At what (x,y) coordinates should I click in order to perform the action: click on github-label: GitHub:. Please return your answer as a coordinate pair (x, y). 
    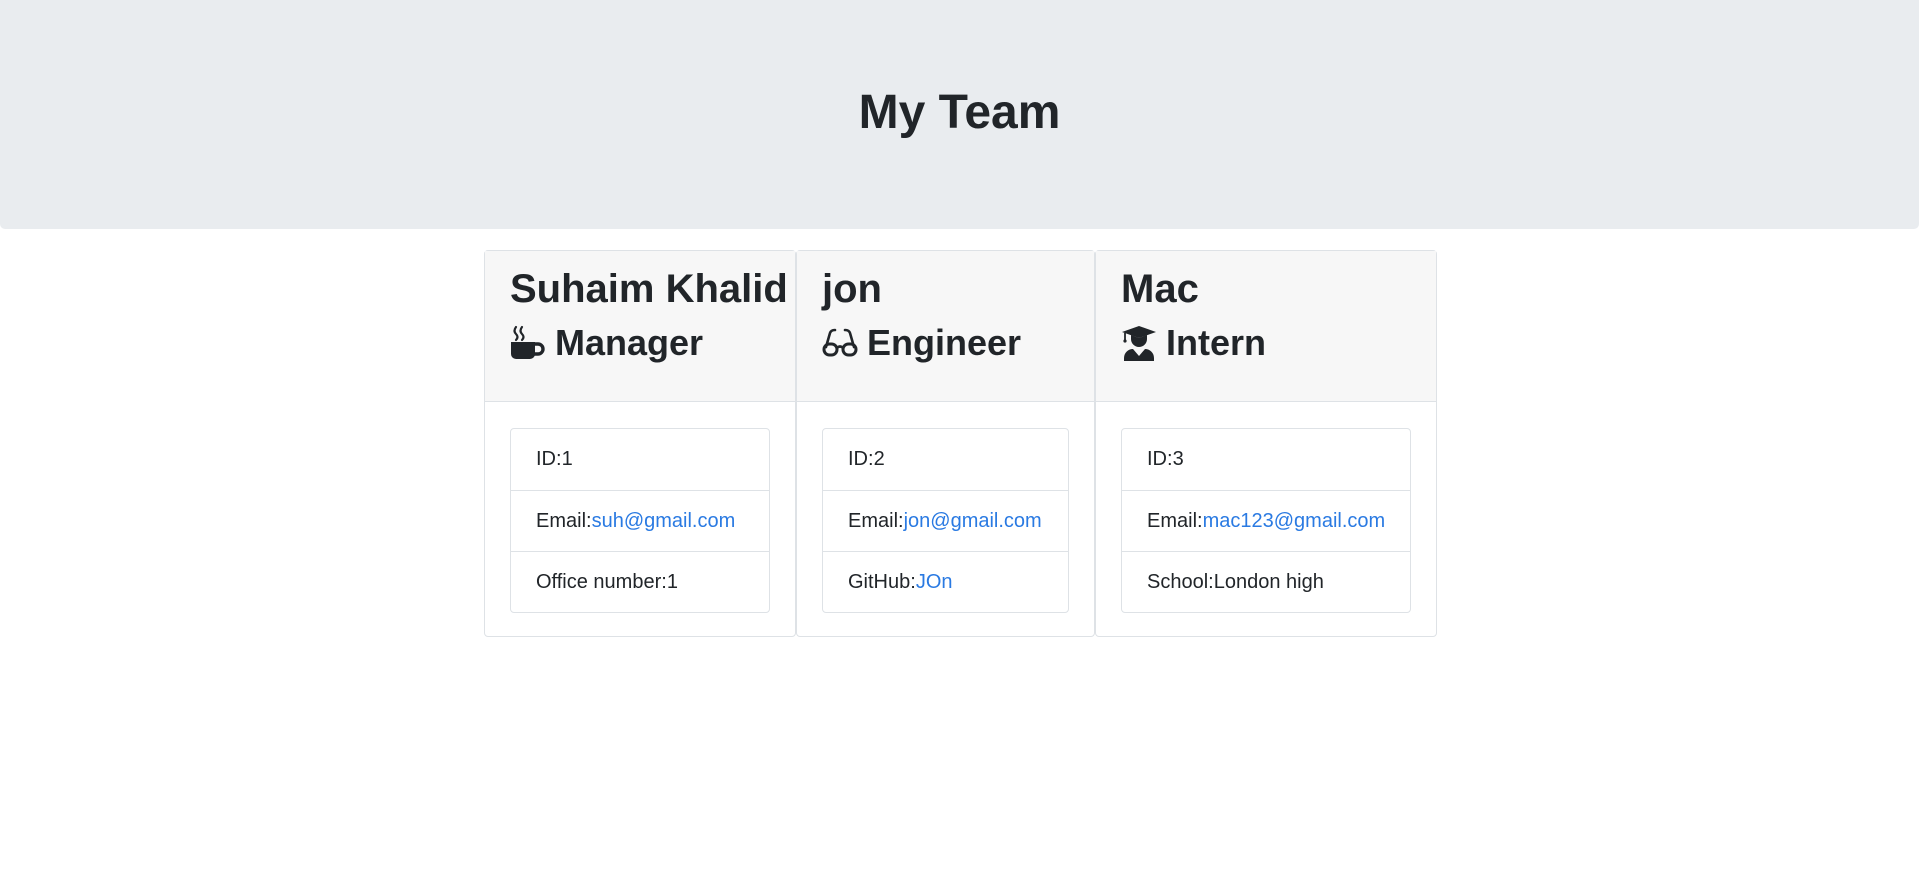
    Looking at the image, I should click on (882, 581).